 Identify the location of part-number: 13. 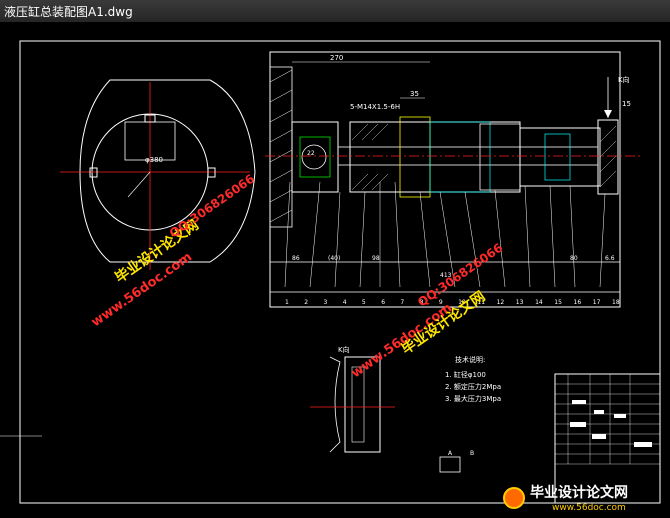
(520, 302).